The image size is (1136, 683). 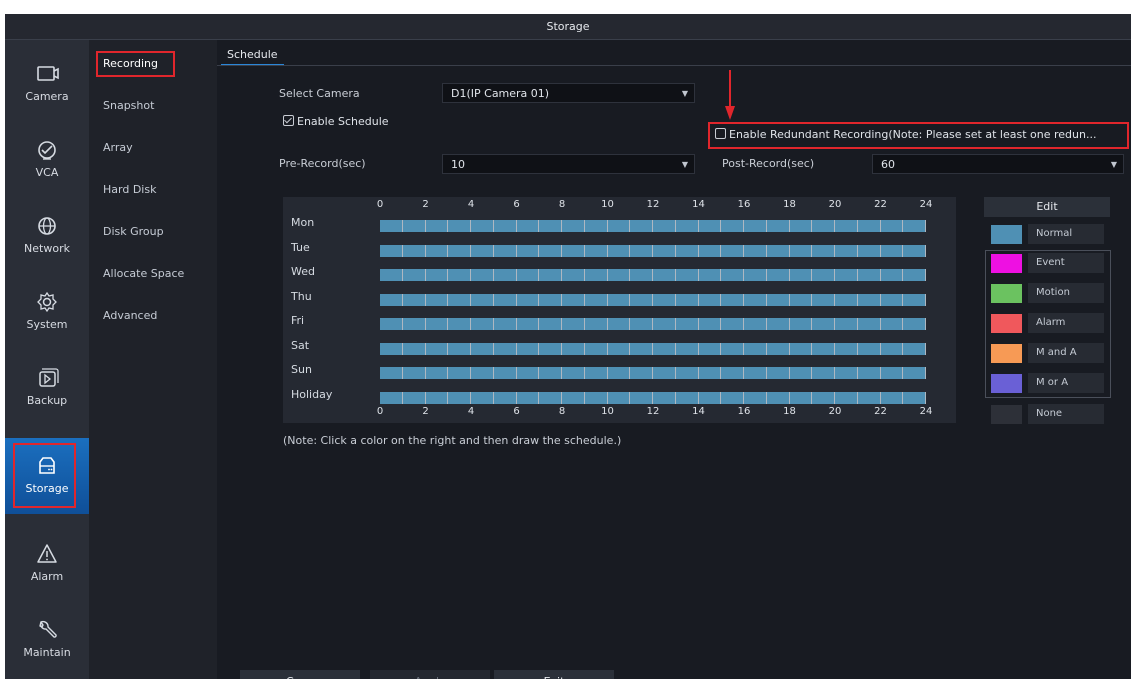 I want to click on camera-select: D1(IP Camera 01) ▼, so click(x=568, y=93).